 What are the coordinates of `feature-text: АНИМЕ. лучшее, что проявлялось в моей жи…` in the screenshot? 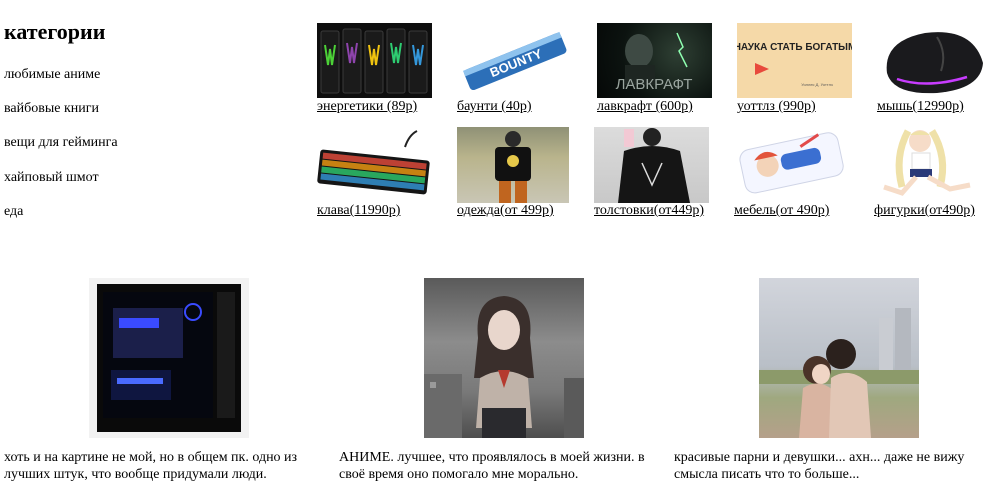 It's located at (492, 466).